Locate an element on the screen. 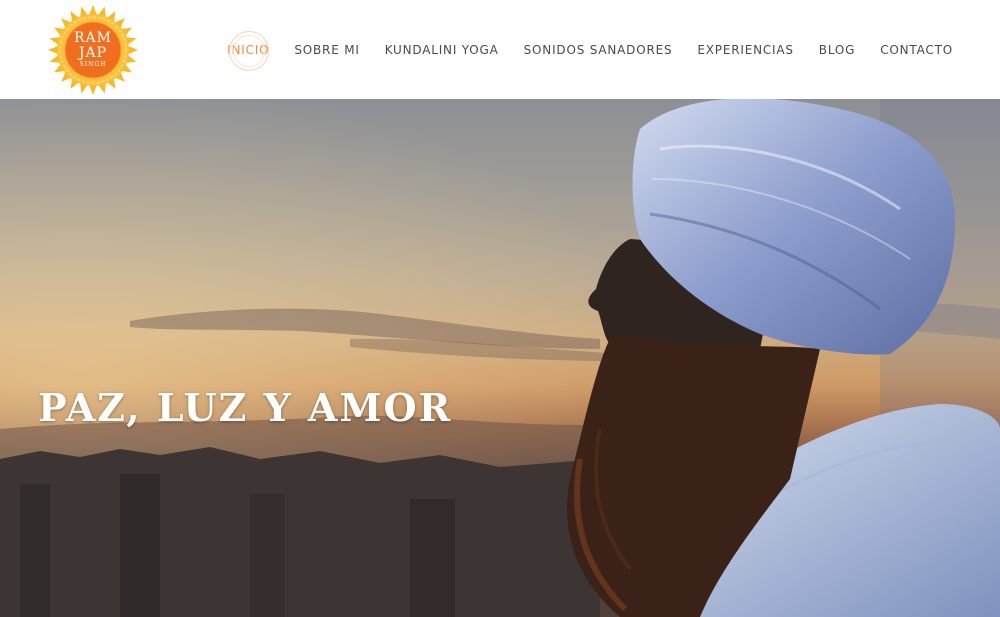 Image resolution: width=1000 pixels, height=617 pixels. nav-blog: BLOG is located at coordinates (837, 50).